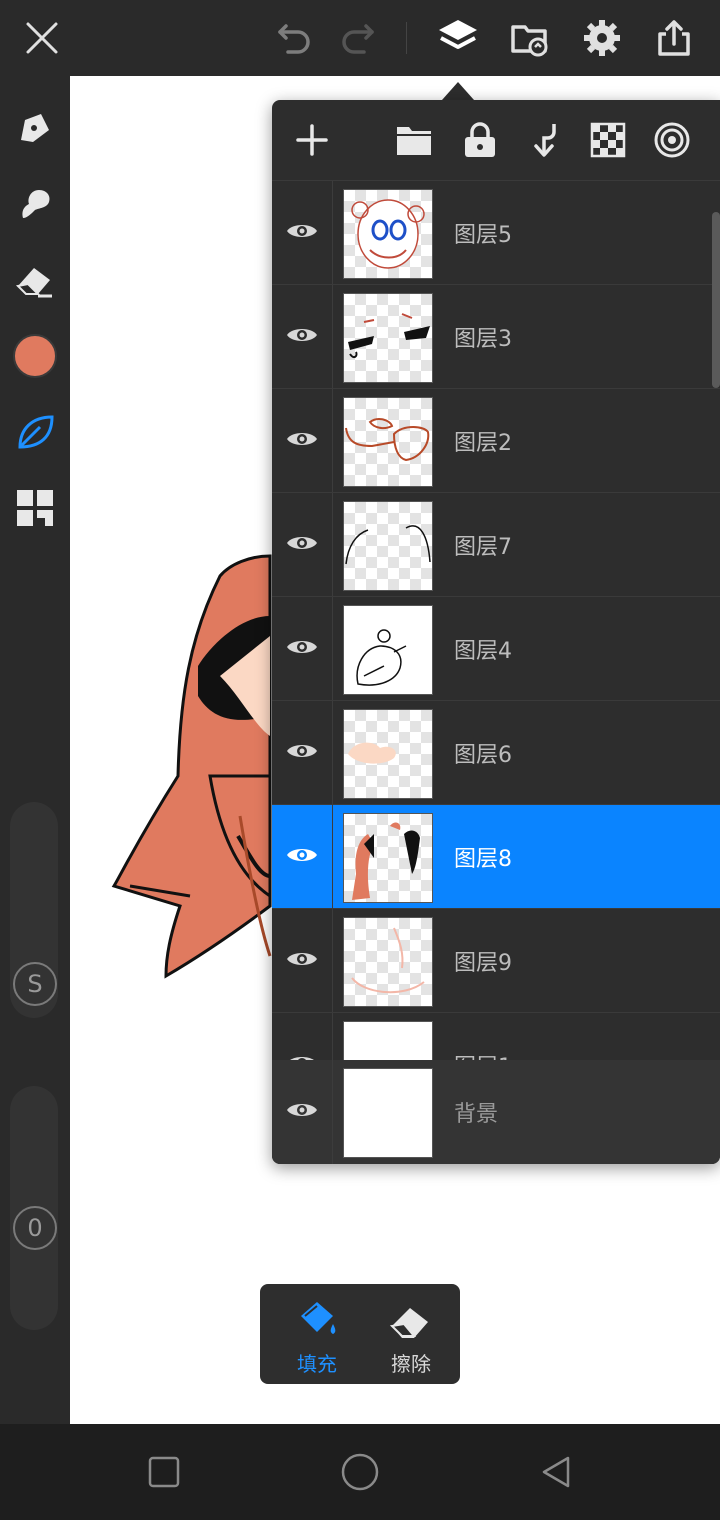  I want to click on fill-erase-toolbar: 填充 擦除, so click(360, 1334).